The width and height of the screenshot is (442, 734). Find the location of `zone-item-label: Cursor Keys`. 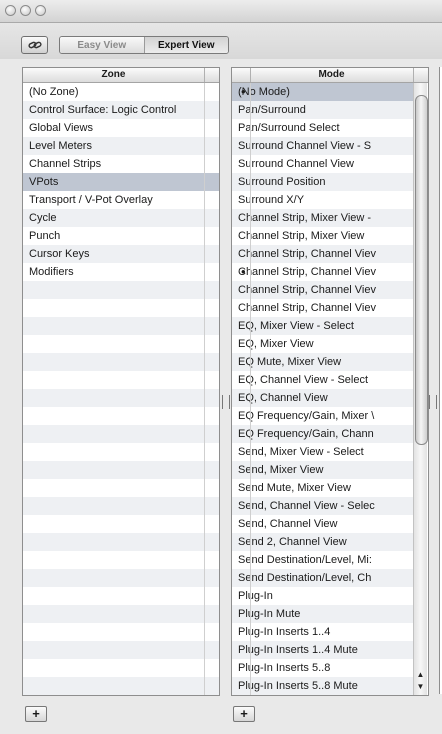

zone-item-label: Cursor Keys is located at coordinates (59, 254).